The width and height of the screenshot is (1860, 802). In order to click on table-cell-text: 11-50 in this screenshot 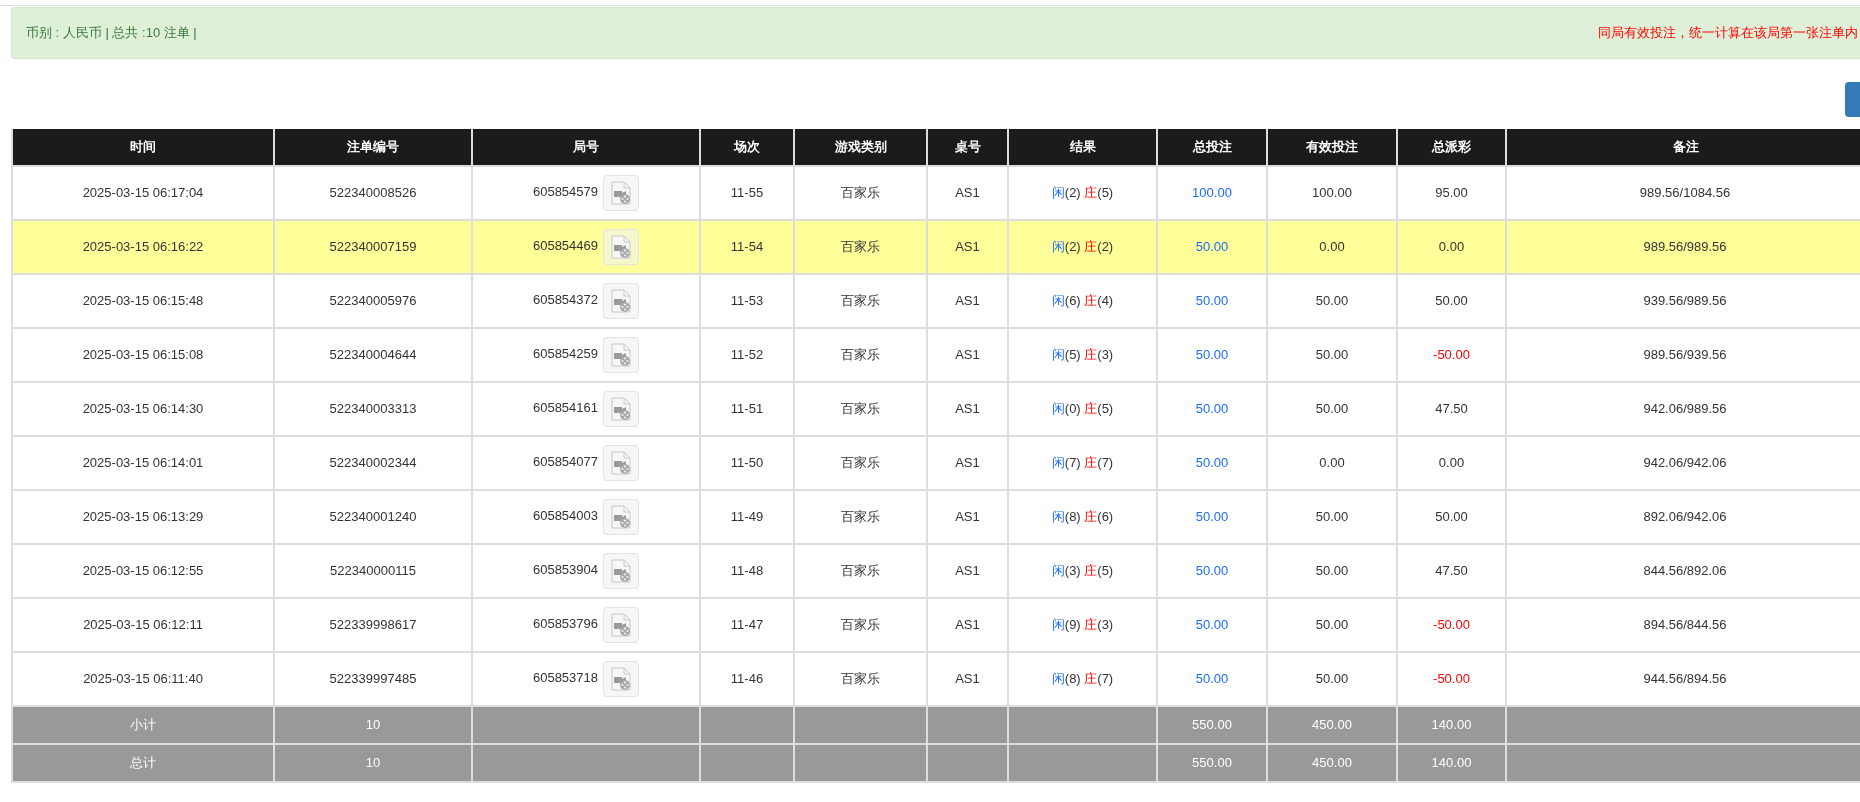, I will do `click(747, 463)`.